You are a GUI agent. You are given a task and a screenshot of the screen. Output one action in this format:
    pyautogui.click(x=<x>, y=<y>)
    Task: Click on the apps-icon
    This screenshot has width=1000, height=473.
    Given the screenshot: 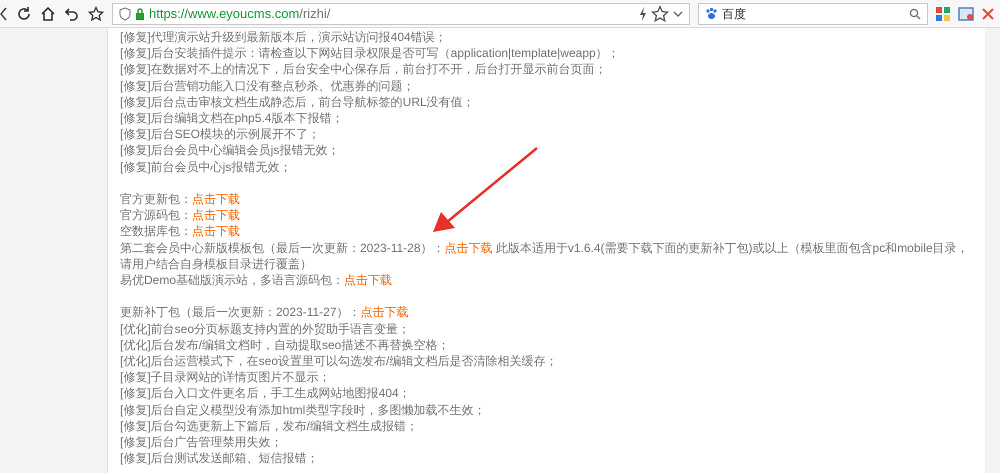 What is the action you would take?
    pyautogui.click(x=943, y=13)
    